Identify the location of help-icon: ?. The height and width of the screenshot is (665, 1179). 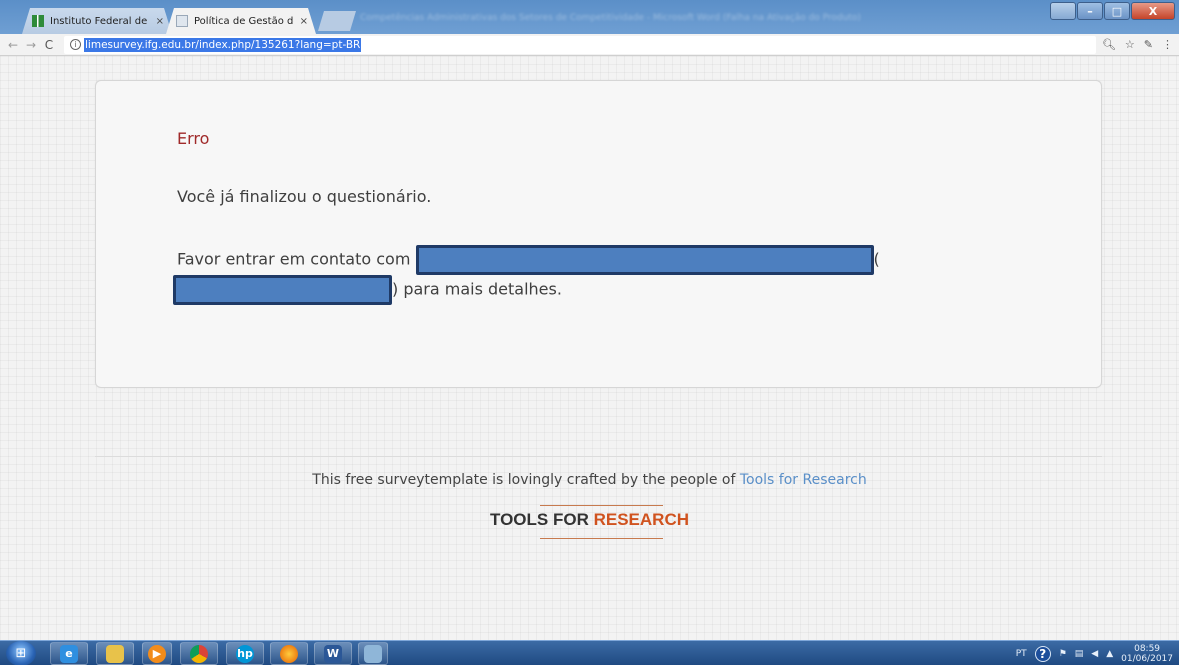
(1042, 653).